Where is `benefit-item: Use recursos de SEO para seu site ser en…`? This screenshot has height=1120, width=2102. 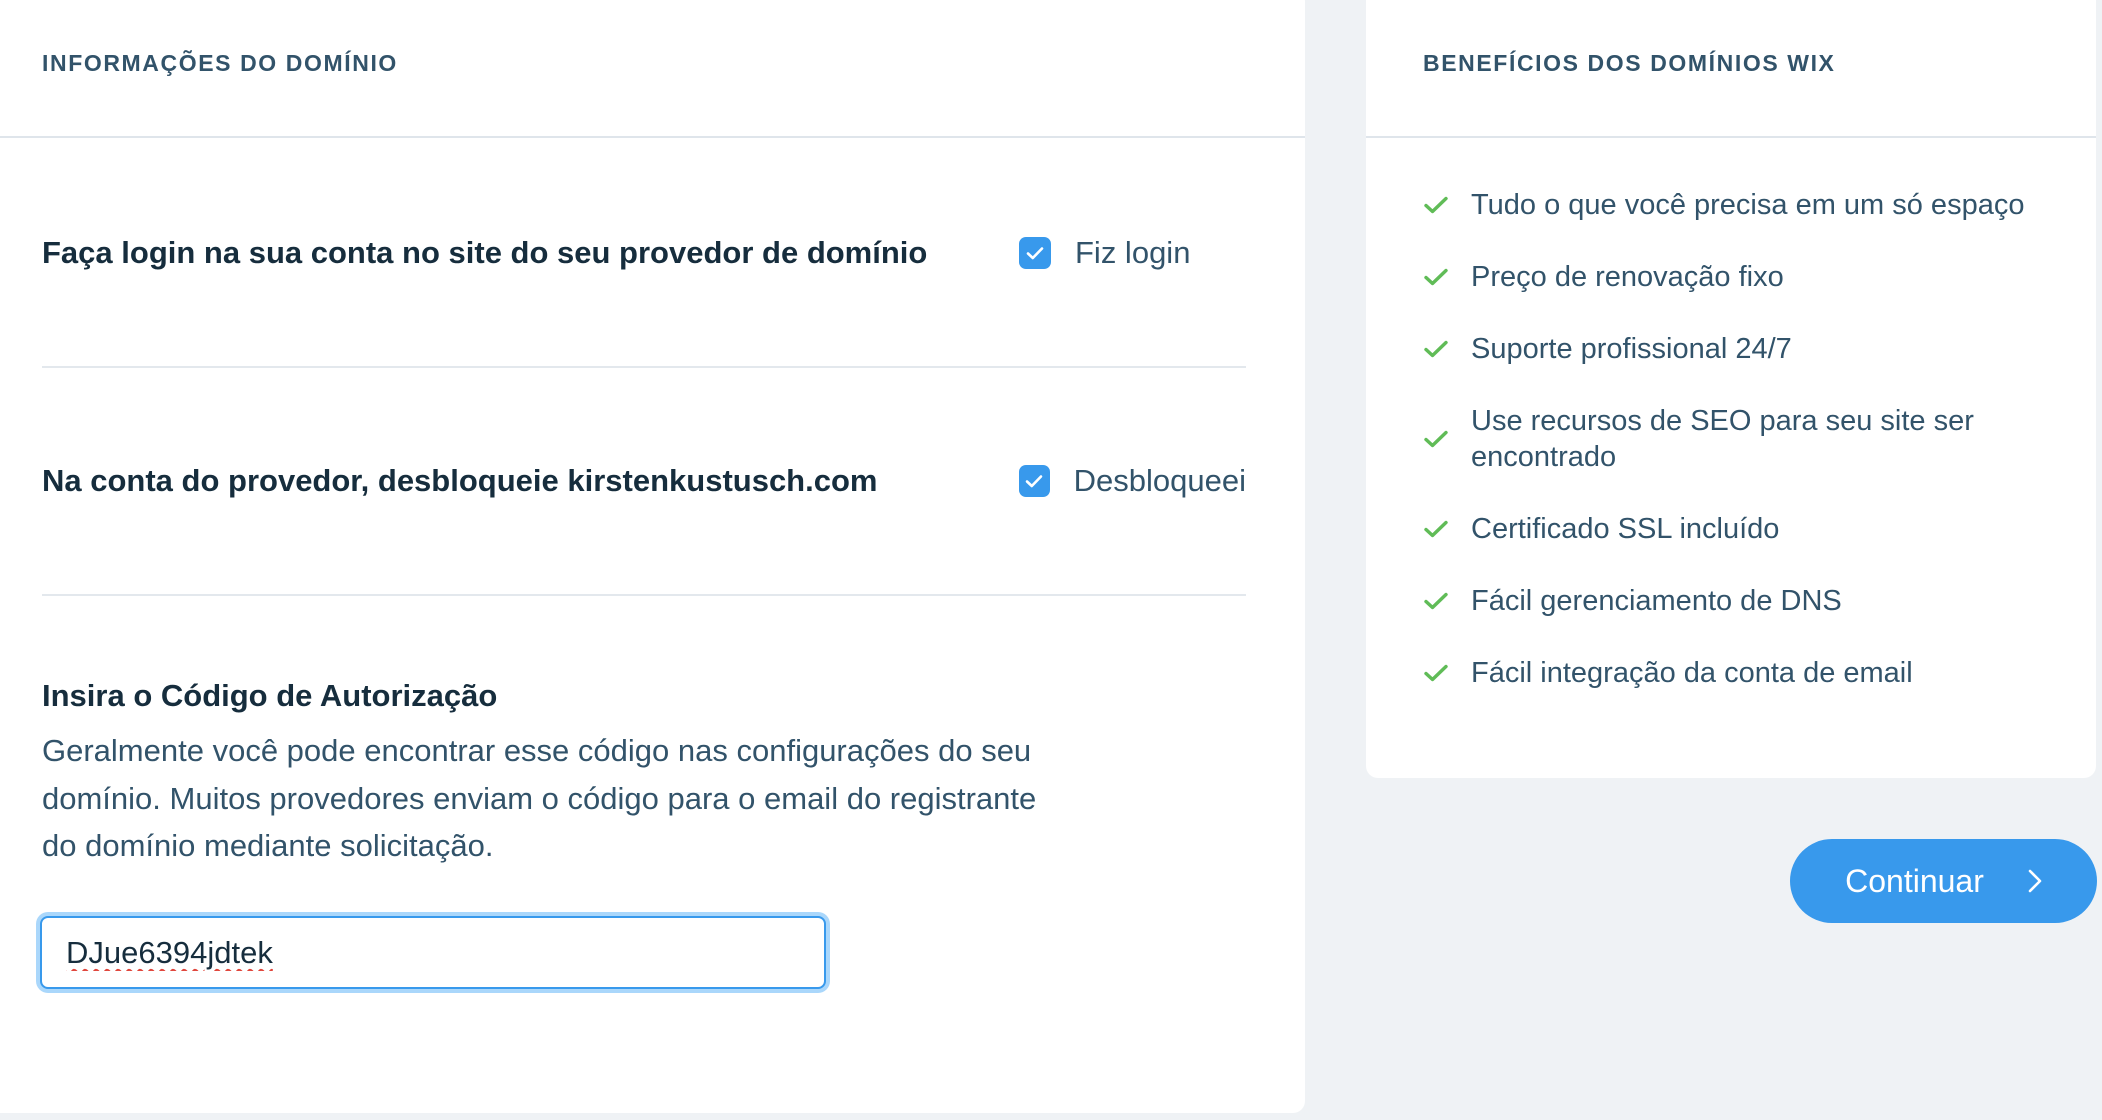 benefit-item: Use recursos de SEO para seu site ser en… is located at coordinates (1743, 439).